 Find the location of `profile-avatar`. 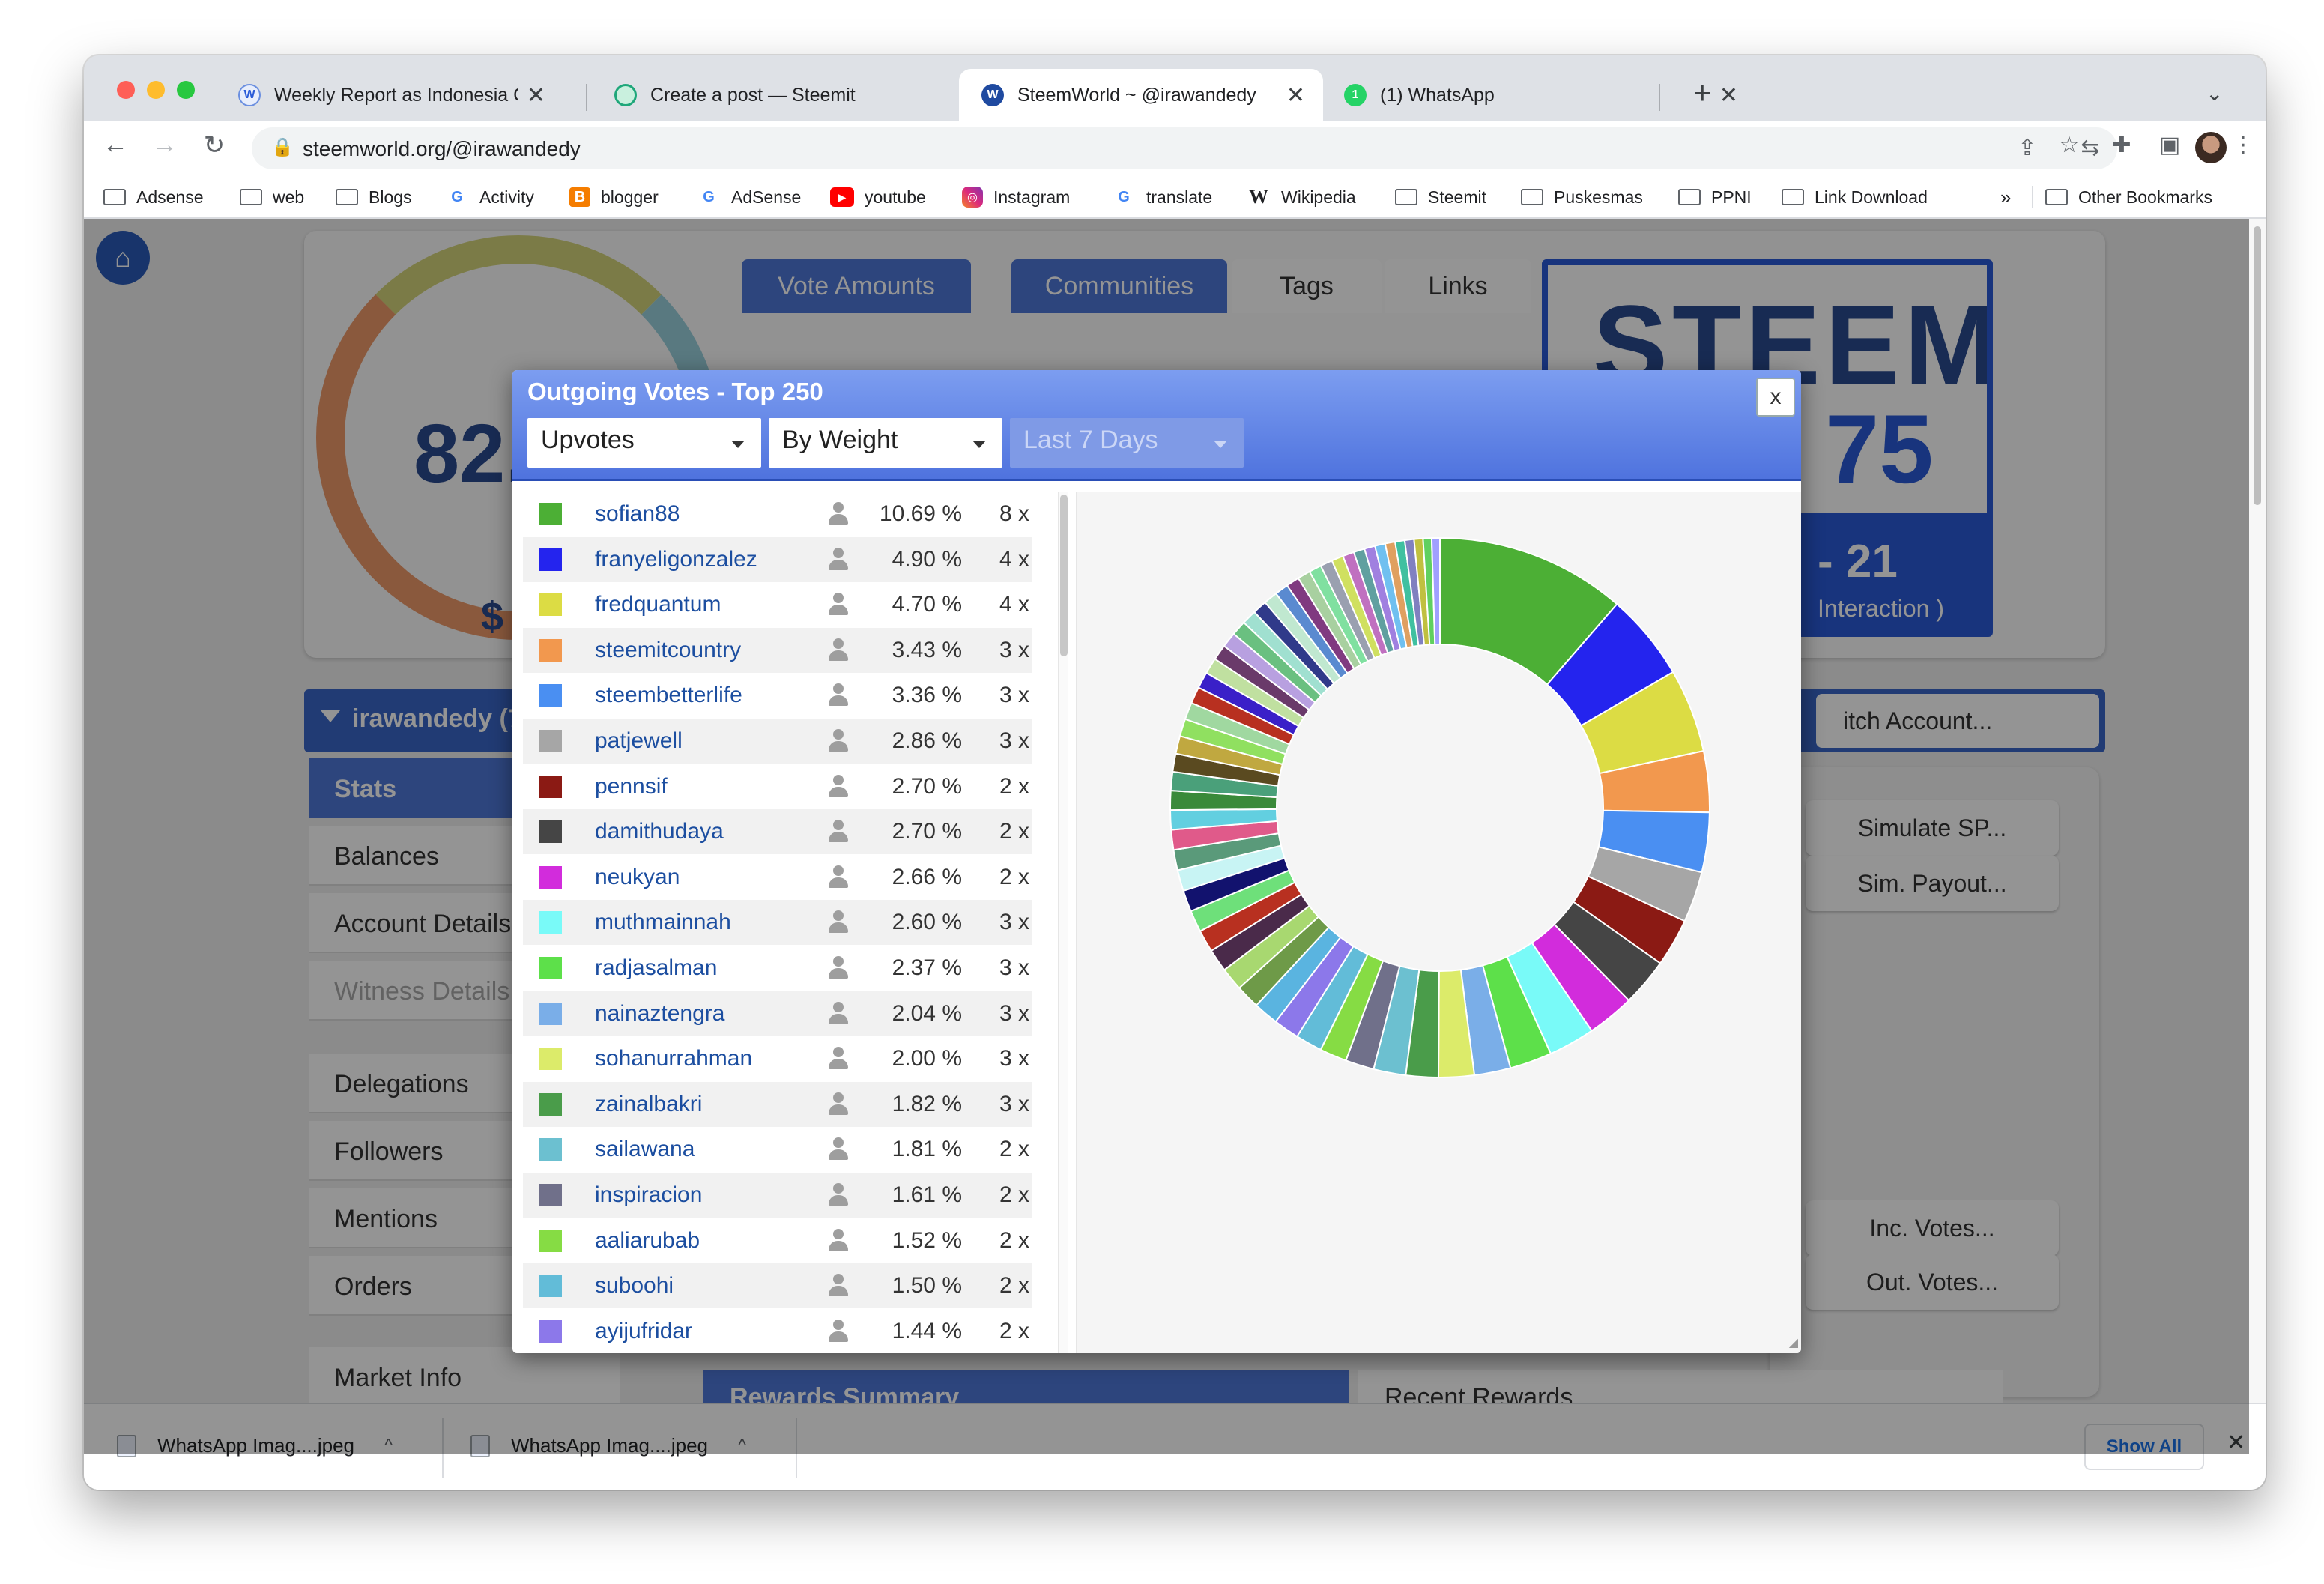

profile-avatar is located at coordinates (2211, 147).